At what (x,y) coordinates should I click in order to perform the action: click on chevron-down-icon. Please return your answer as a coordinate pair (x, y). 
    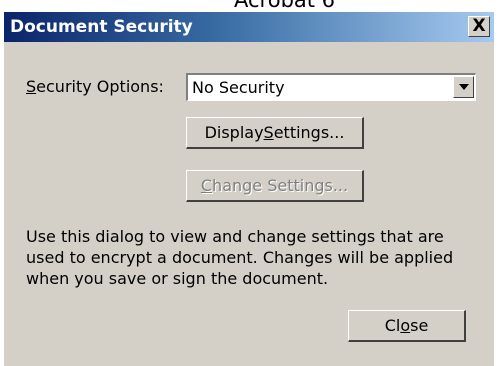
    Looking at the image, I should click on (463, 87).